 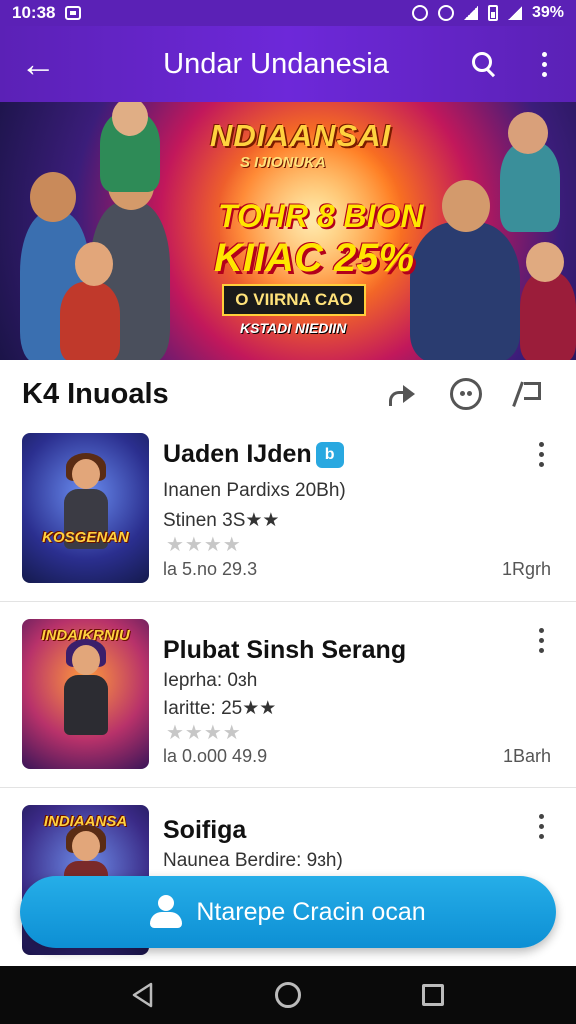 I want to click on nav-back-button, so click(x=143, y=995).